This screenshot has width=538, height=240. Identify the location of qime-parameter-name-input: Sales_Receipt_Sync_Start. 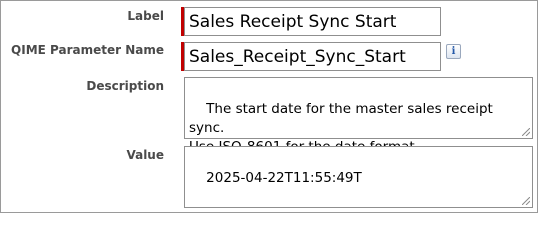
(312, 56).